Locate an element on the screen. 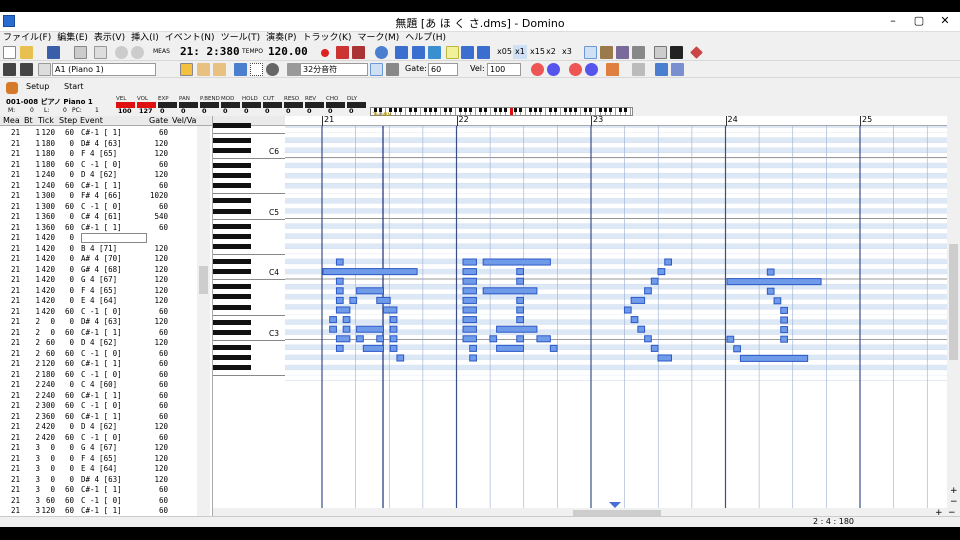  col-event: Event is located at coordinates (91, 121).